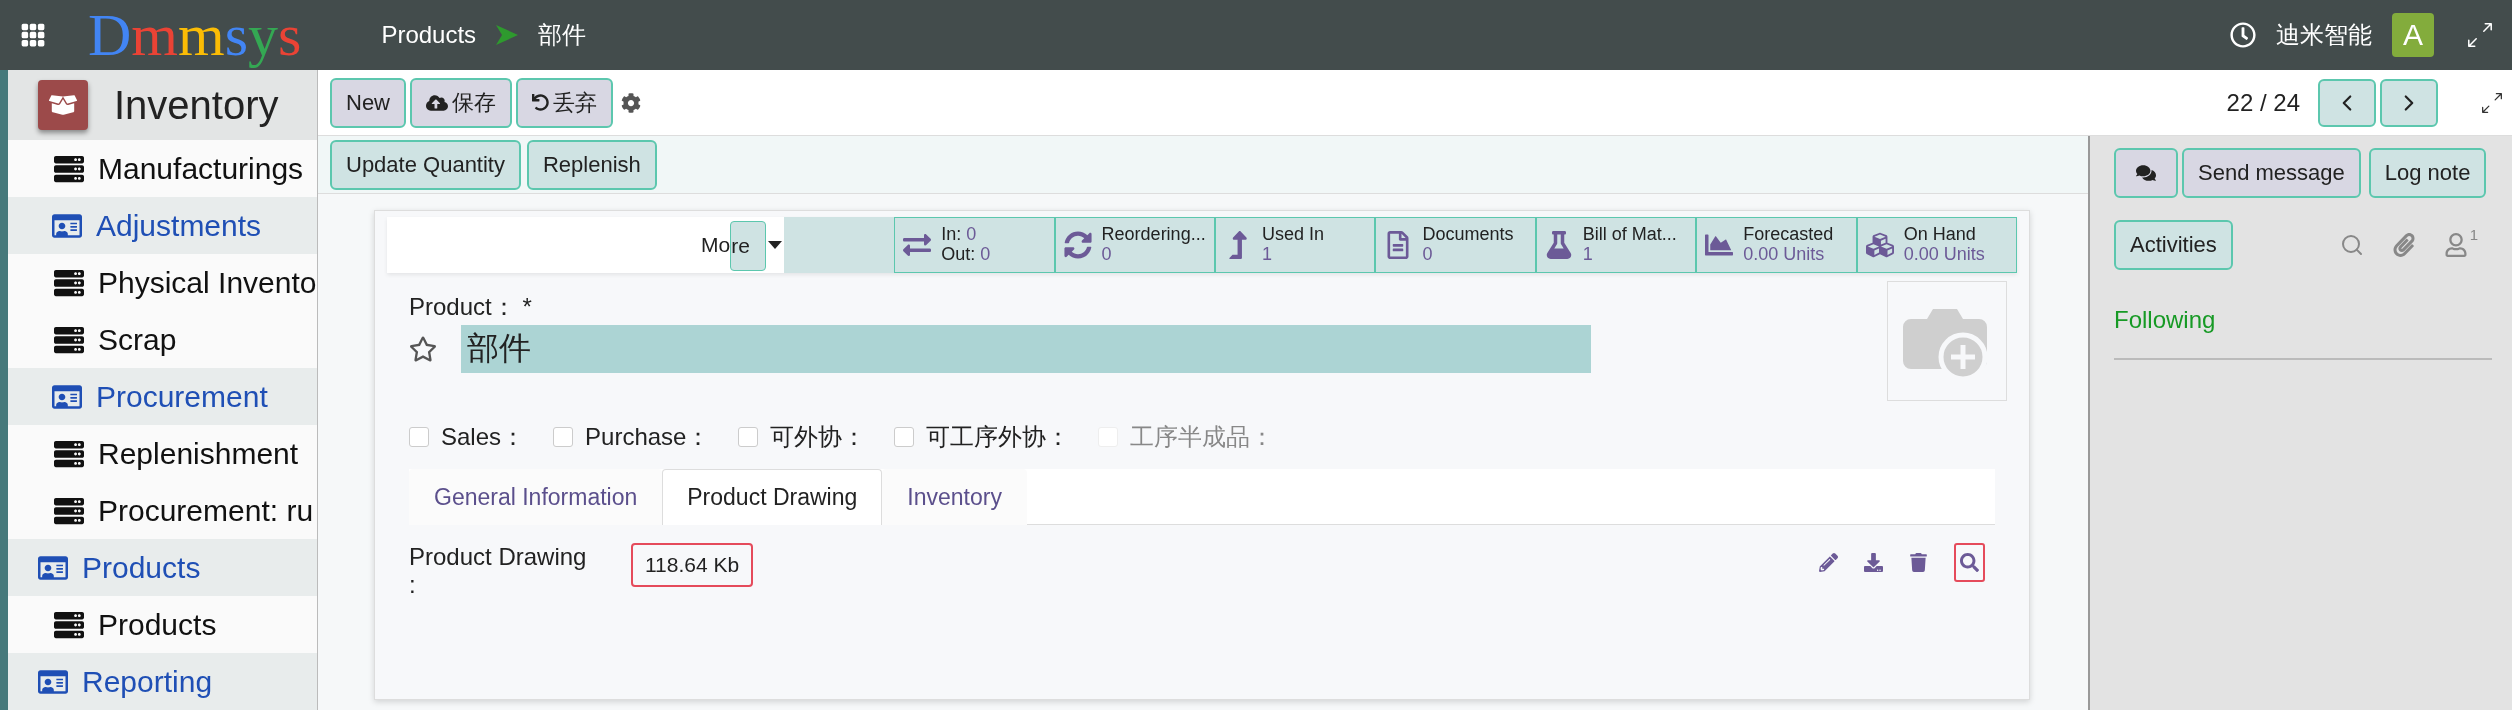 This screenshot has height=710, width=2512. I want to click on edit-button, so click(1828, 562).